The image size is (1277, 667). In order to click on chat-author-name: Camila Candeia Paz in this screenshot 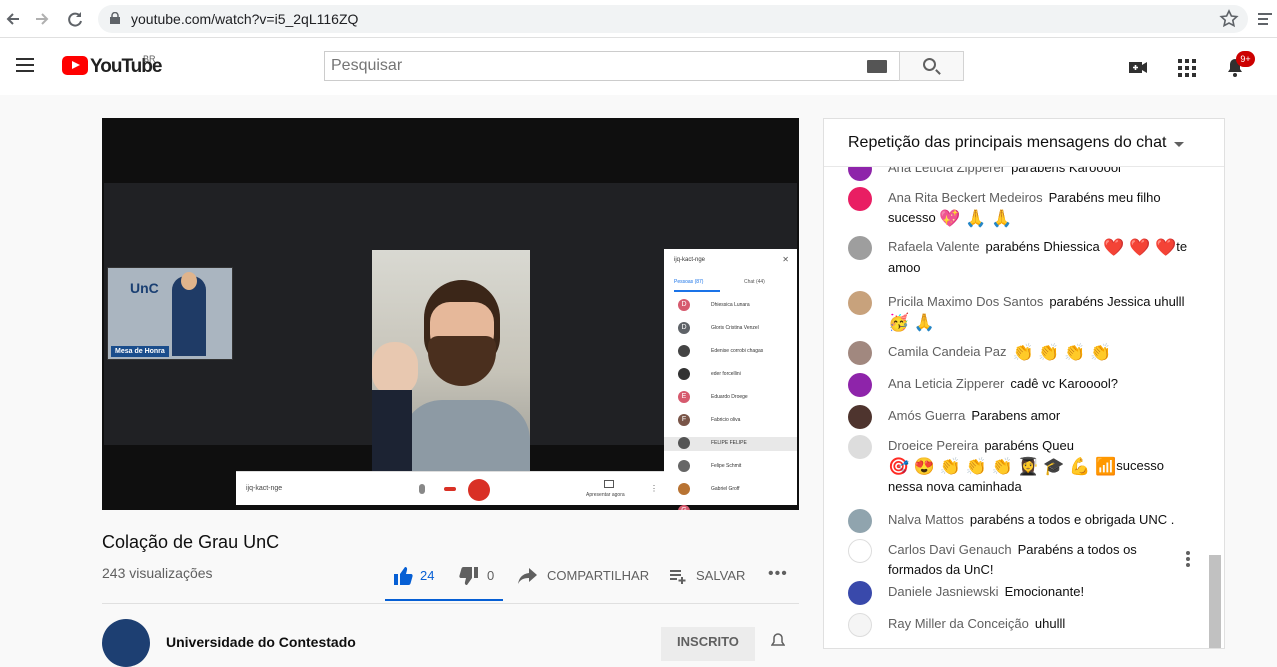, I will do `click(947, 351)`.